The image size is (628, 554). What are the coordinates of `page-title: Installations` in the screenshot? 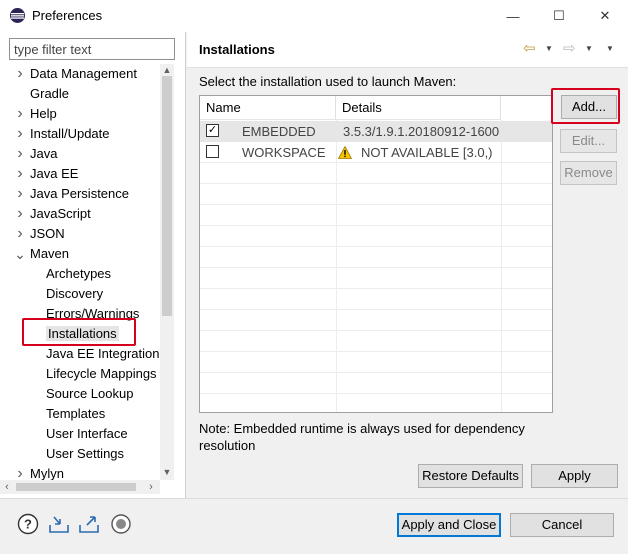 It's located at (237, 49).